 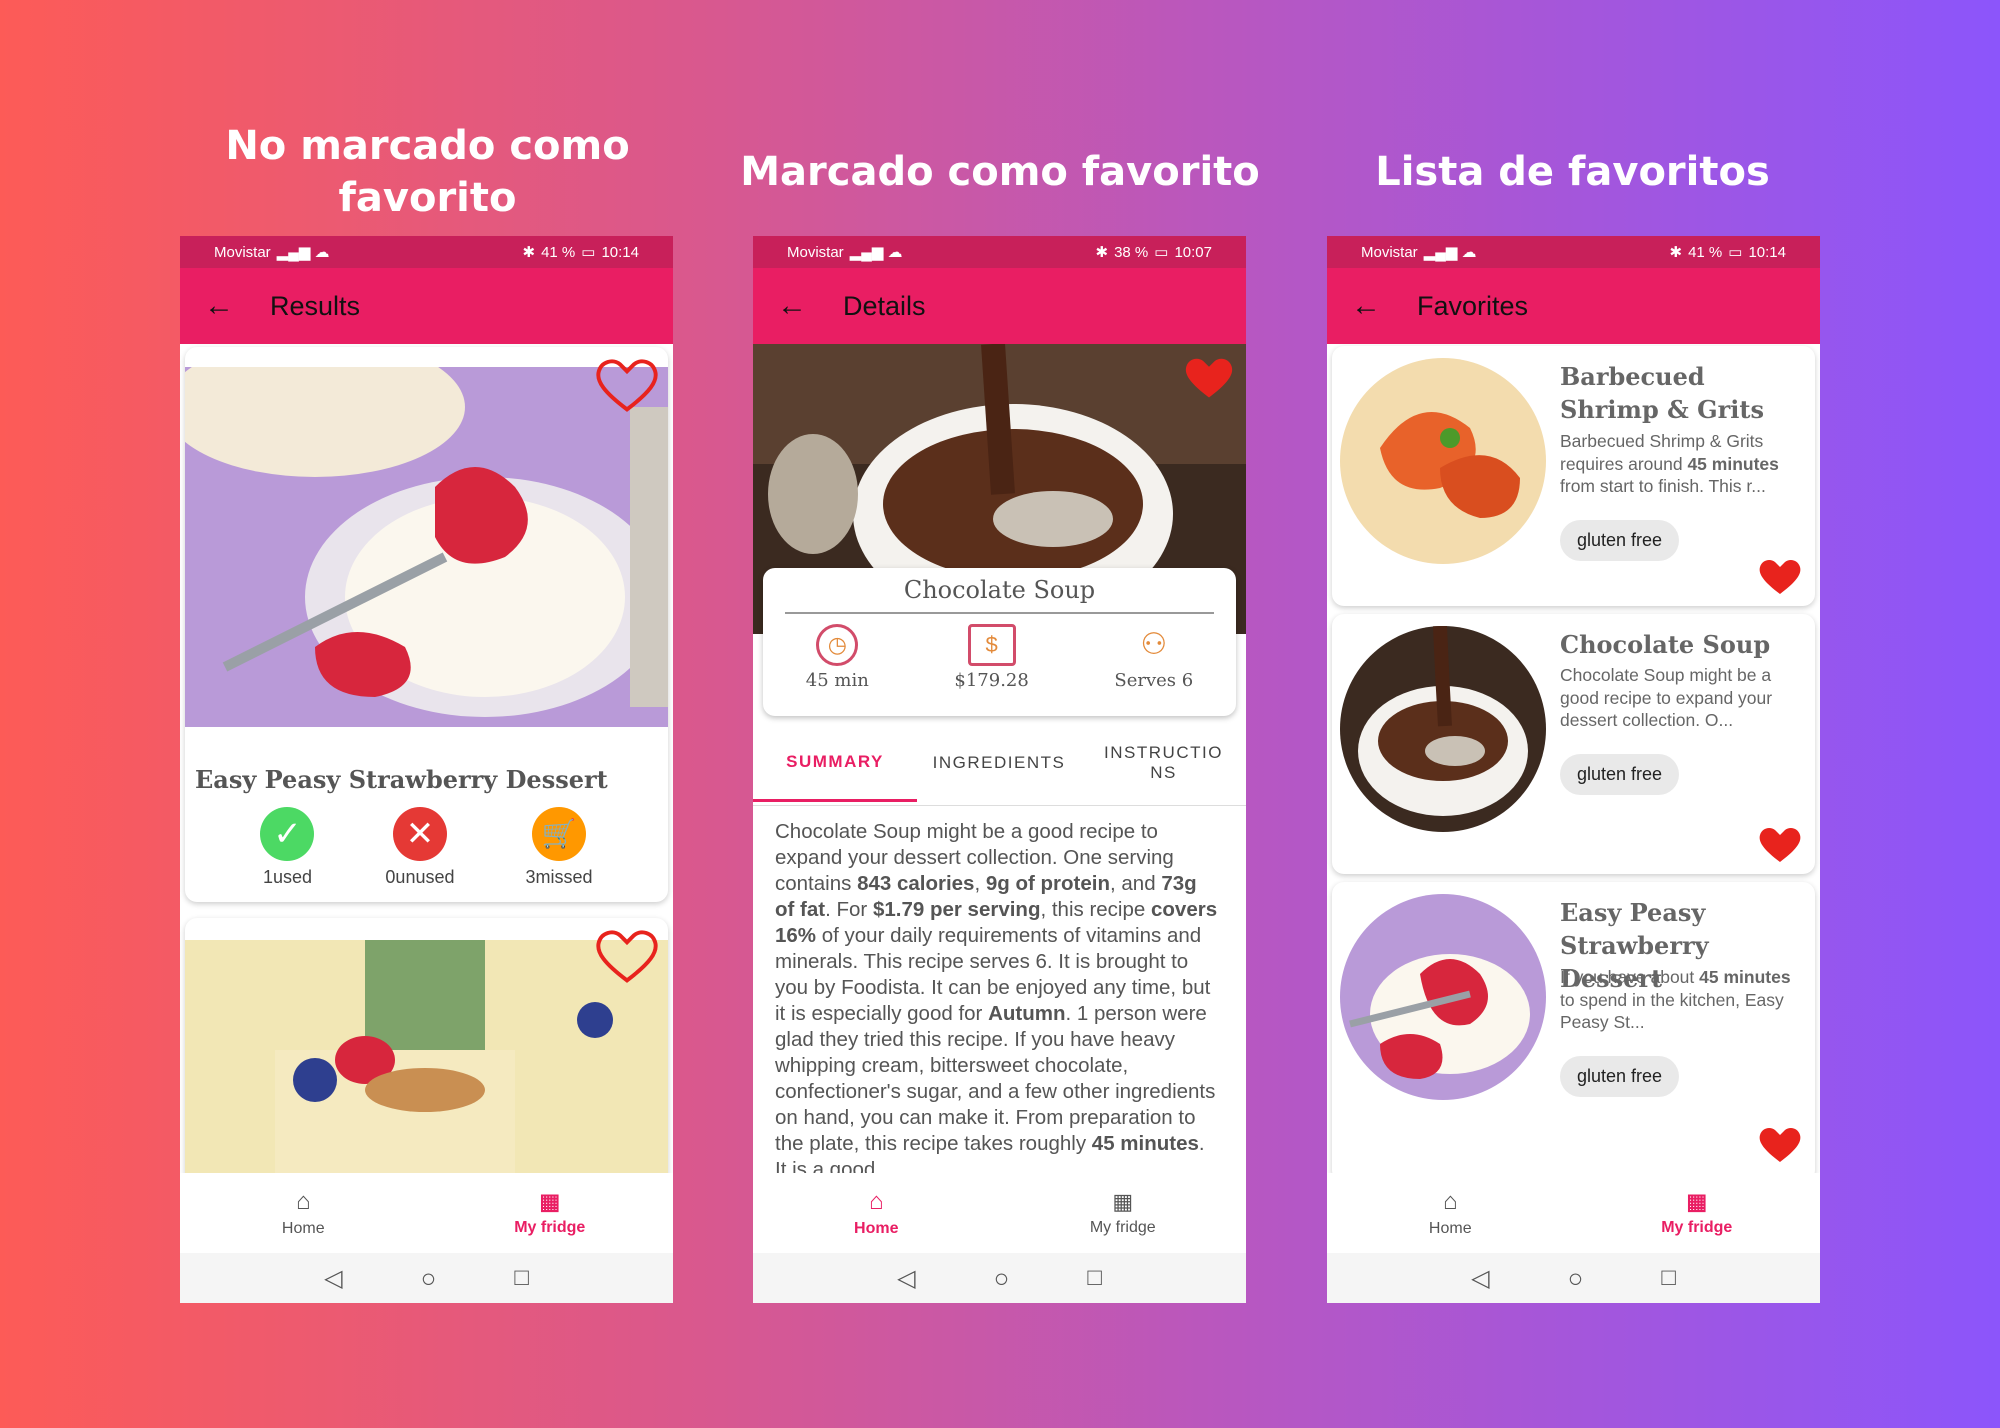 What do you see at coordinates (426, 547) in the screenshot?
I see `recipe-image` at bounding box center [426, 547].